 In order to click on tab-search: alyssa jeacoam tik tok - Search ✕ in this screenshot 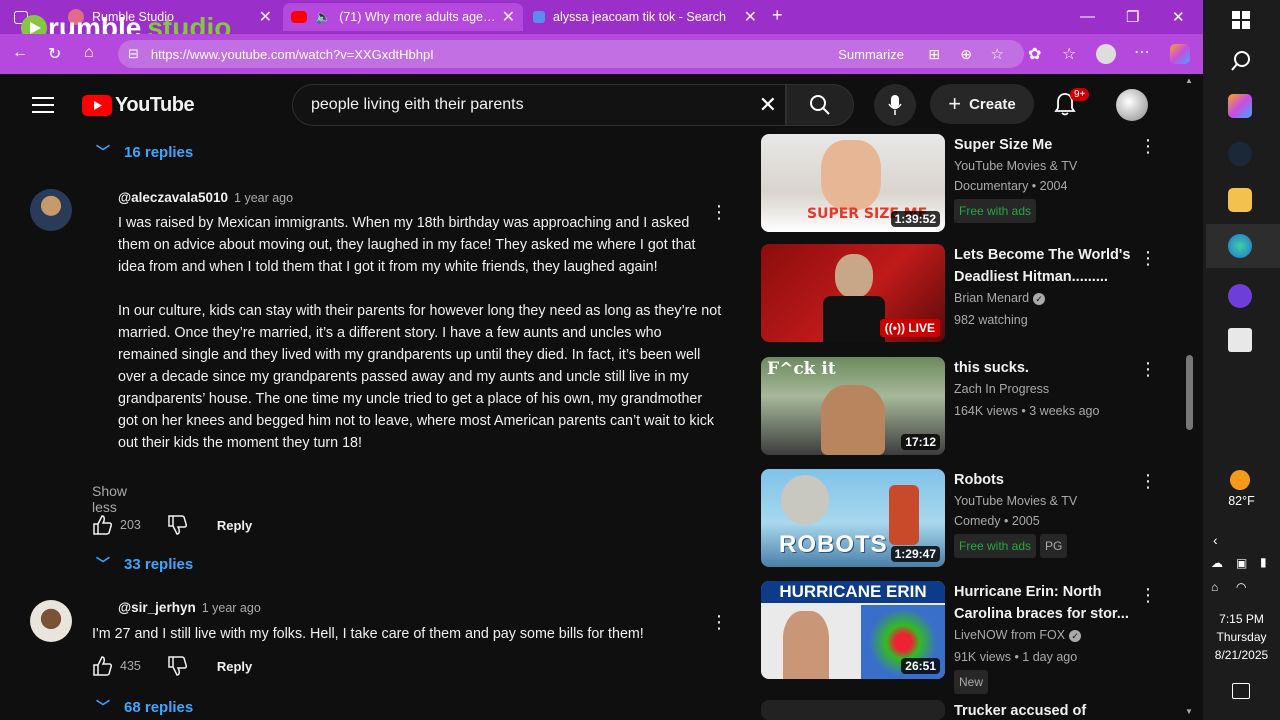, I will do `click(645, 17)`.